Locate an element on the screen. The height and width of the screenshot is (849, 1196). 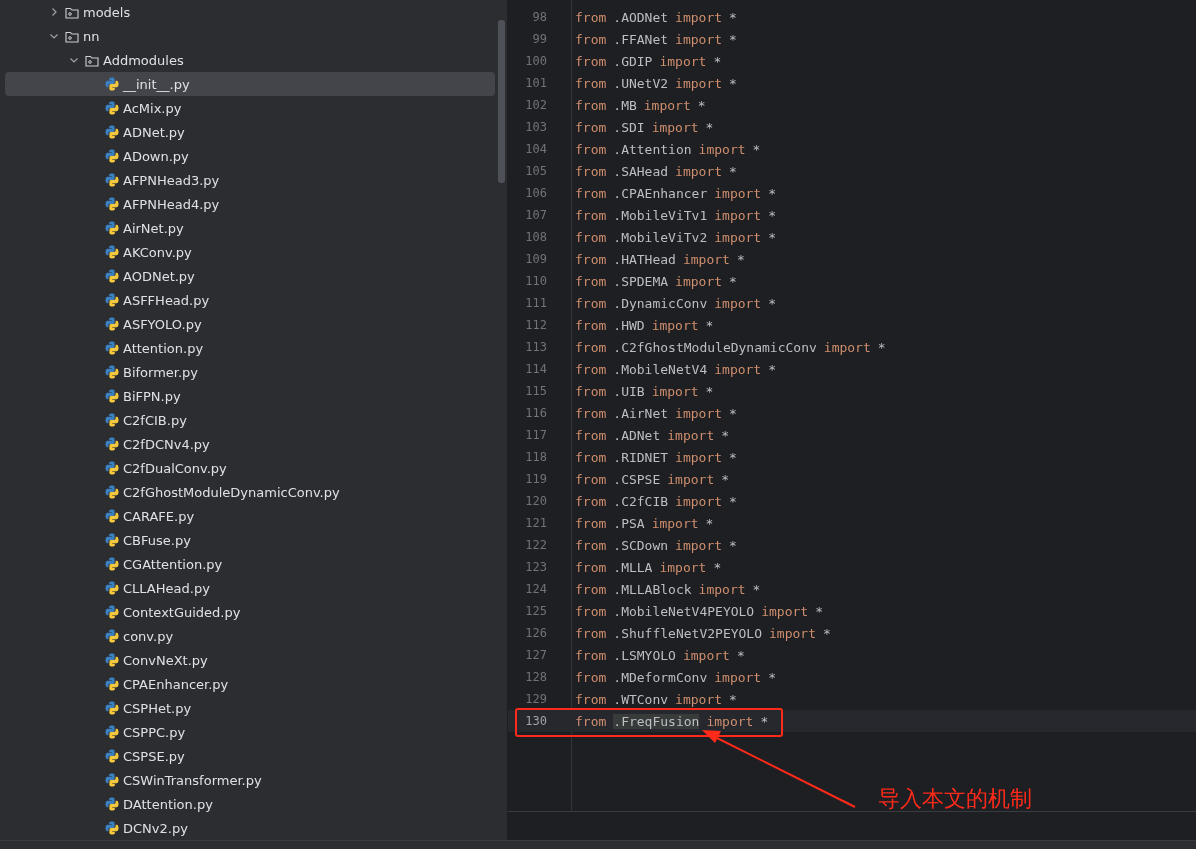
tree-item: Biformer.py is located at coordinates (250, 372).